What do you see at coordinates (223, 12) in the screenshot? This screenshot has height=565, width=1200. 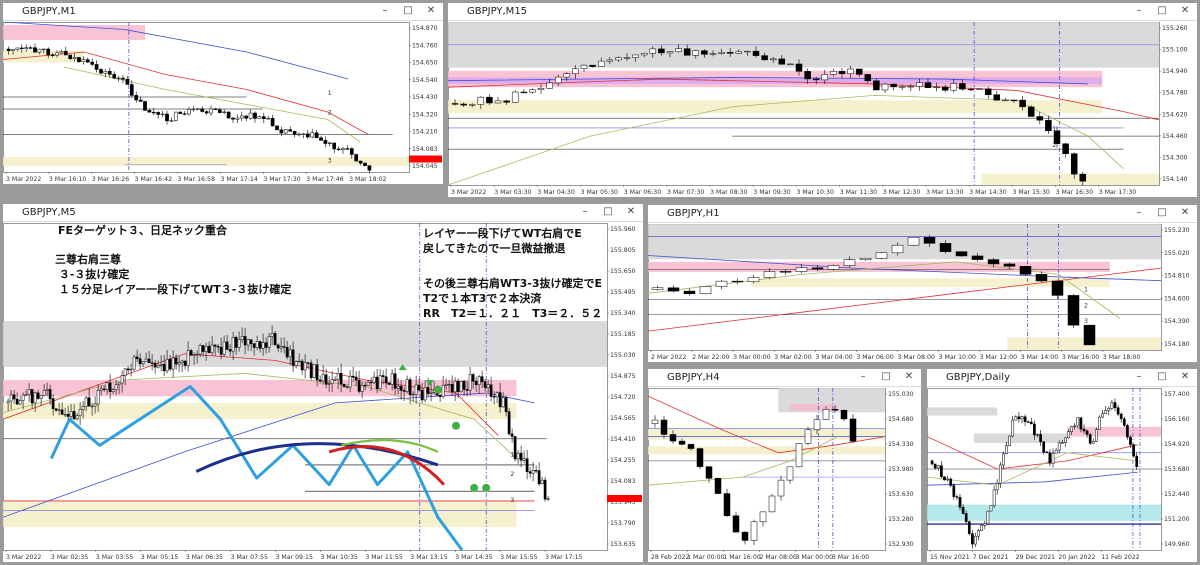 I see `title-bar: GBPJPY,M1 – □ ✕` at bounding box center [223, 12].